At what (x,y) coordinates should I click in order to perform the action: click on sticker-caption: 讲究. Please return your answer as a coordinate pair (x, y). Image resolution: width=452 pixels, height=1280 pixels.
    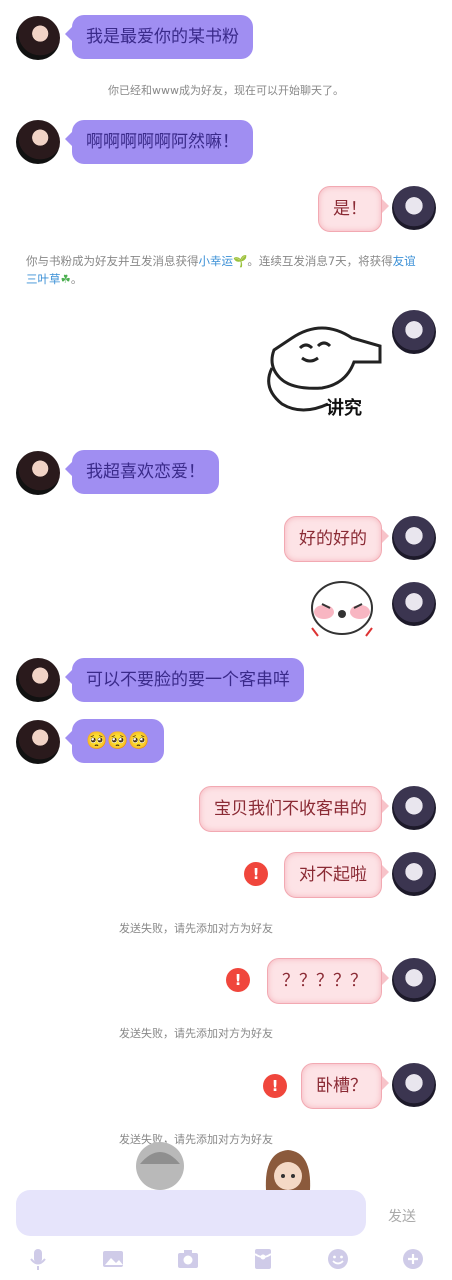
    Looking at the image, I should click on (344, 408).